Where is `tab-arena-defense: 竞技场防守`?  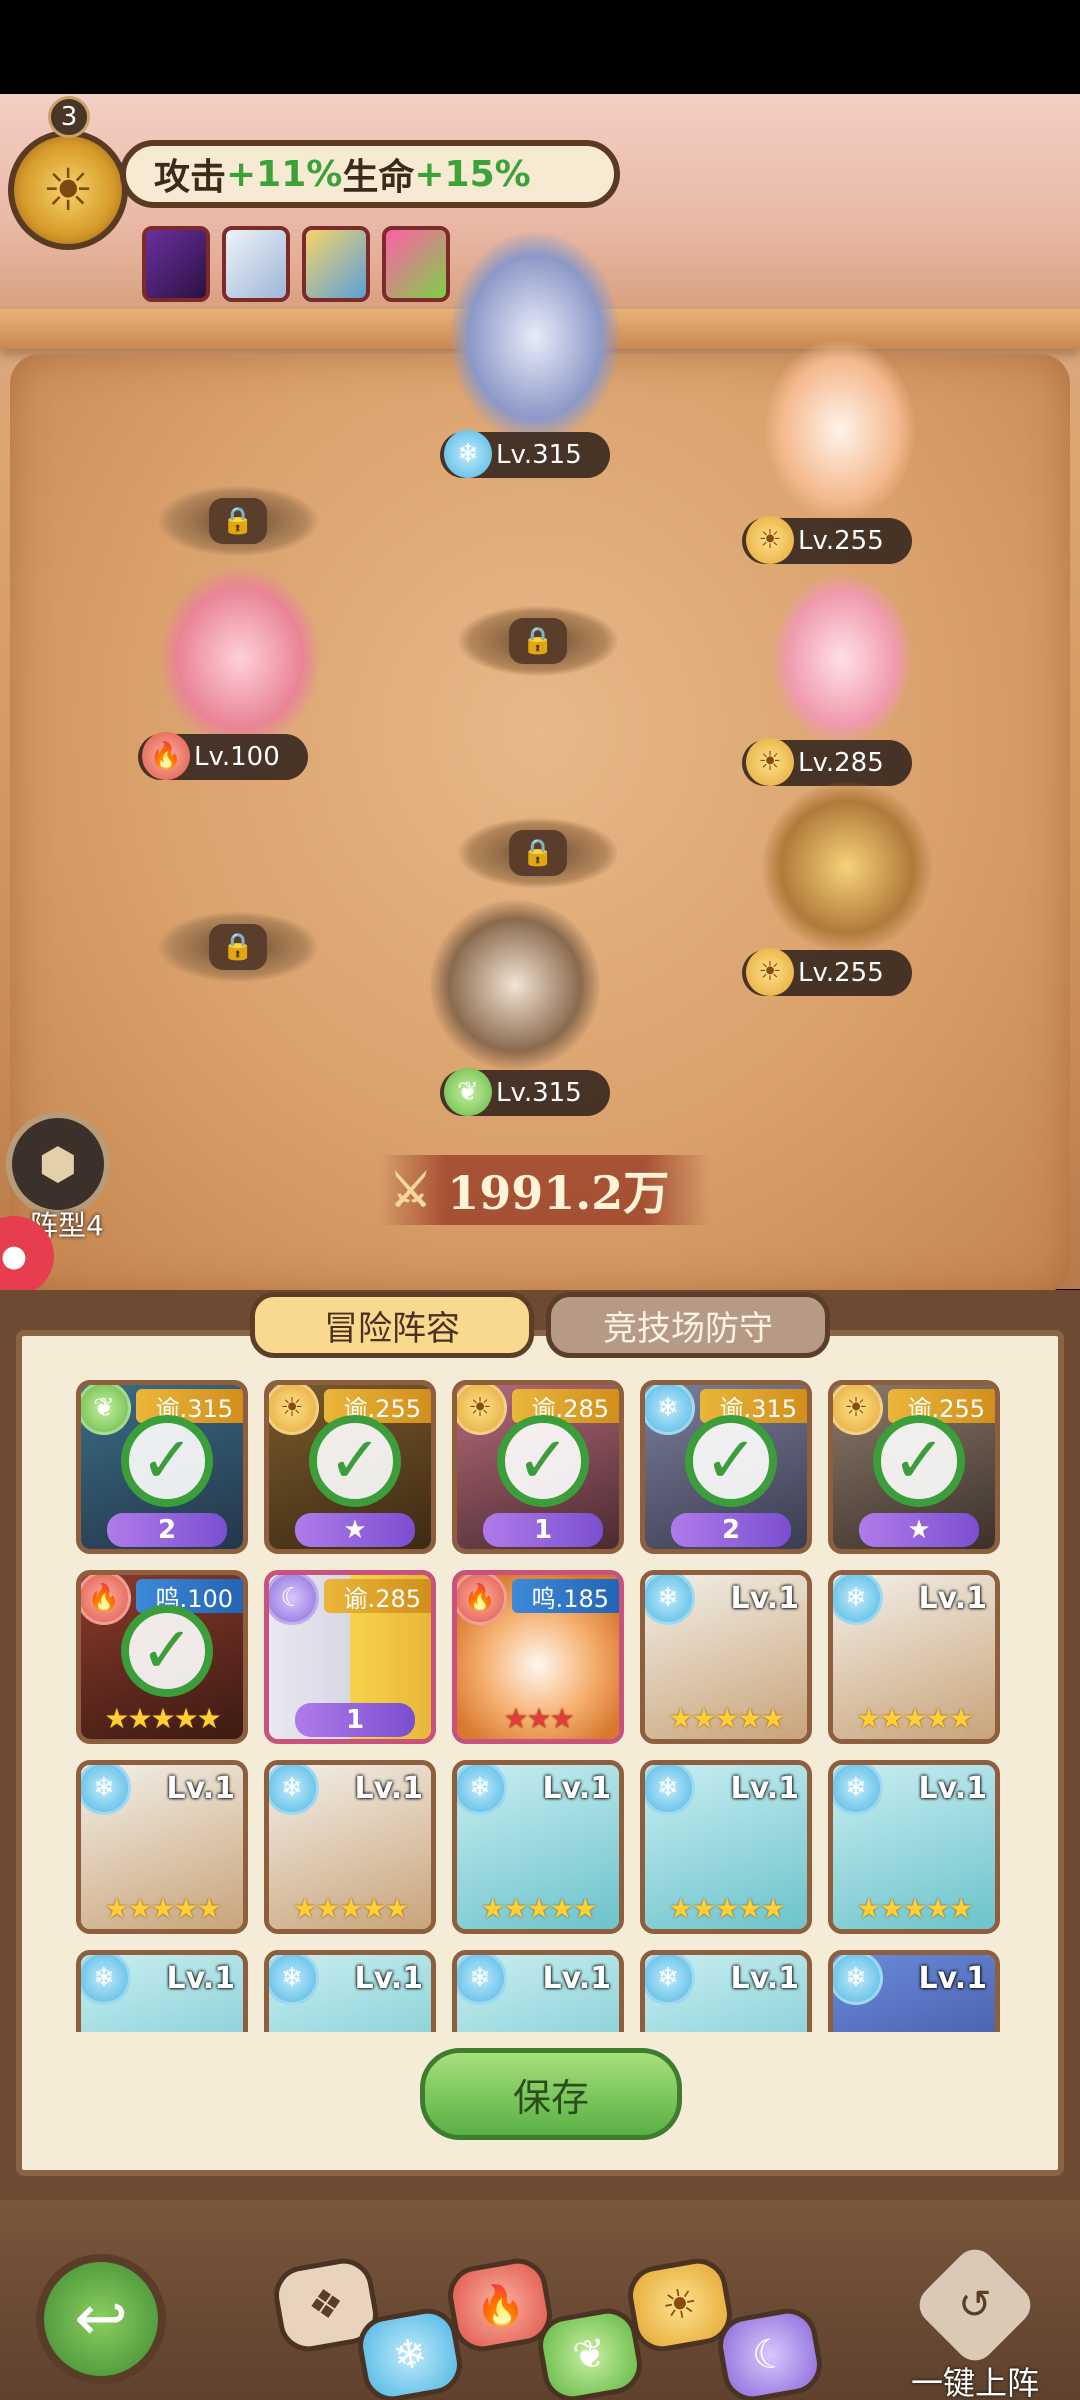
tab-arena-defense: 竞技场防守 is located at coordinates (688, 1325).